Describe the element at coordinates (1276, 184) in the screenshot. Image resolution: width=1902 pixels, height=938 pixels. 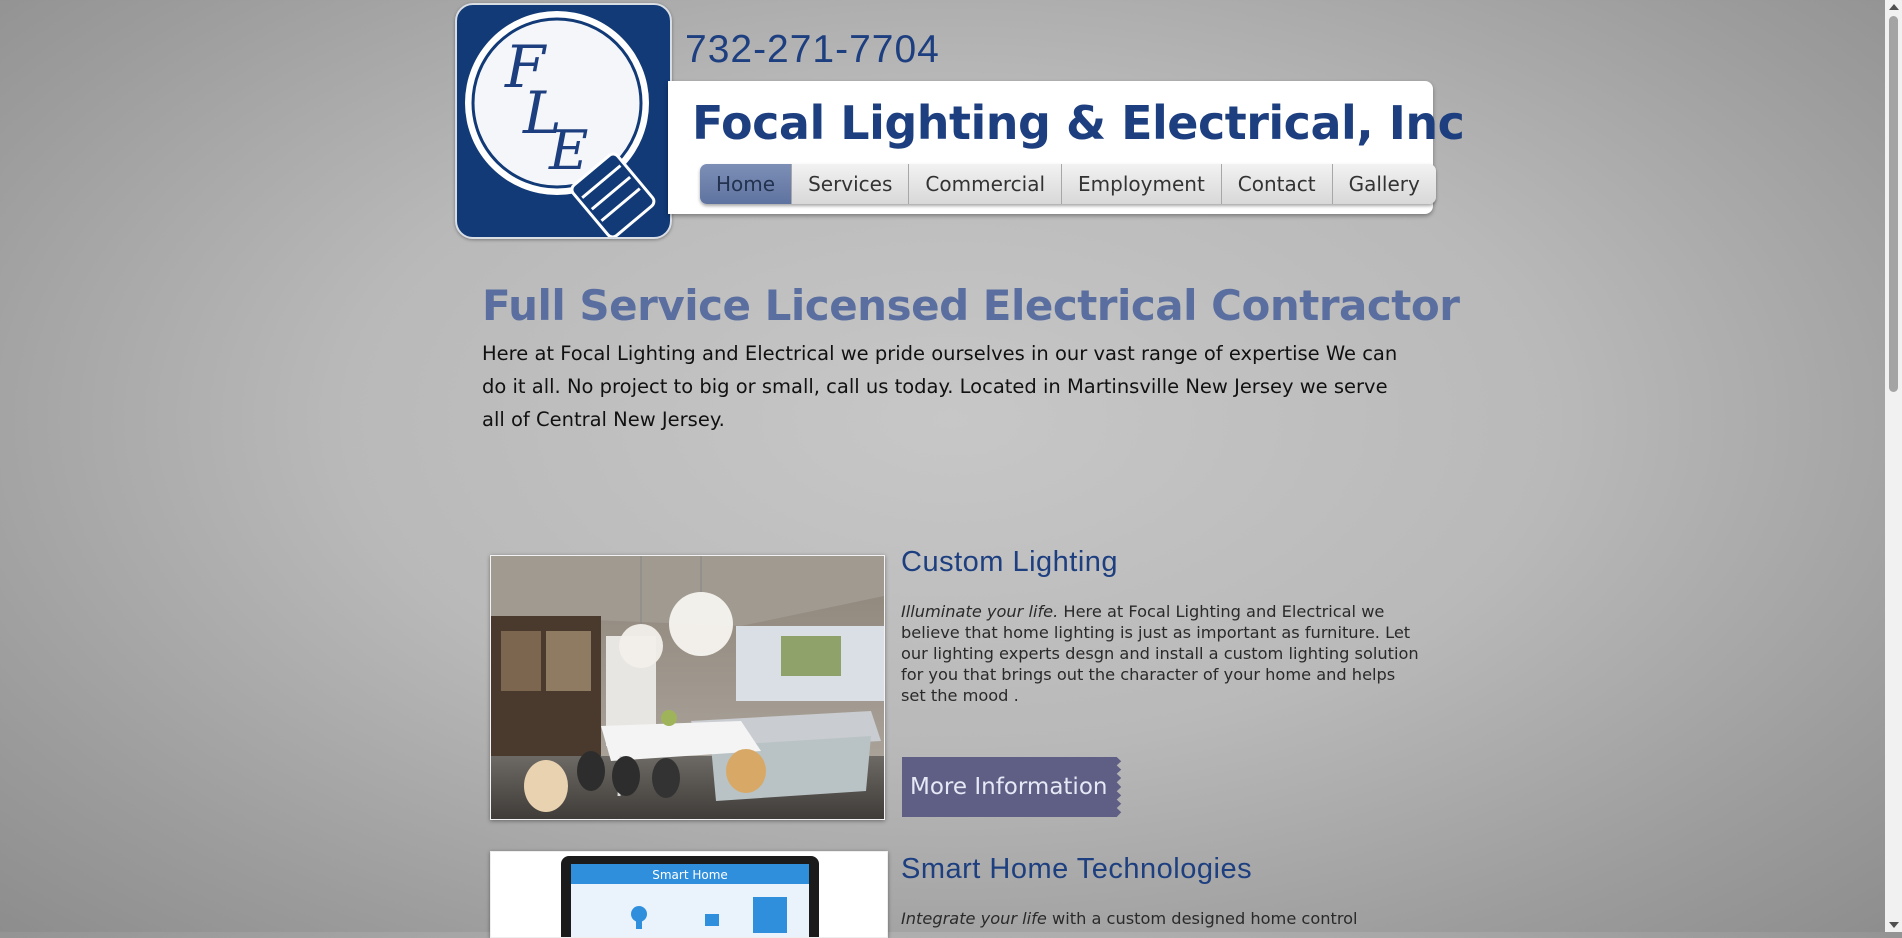
I see `nav-item-contact: Contact` at that location.